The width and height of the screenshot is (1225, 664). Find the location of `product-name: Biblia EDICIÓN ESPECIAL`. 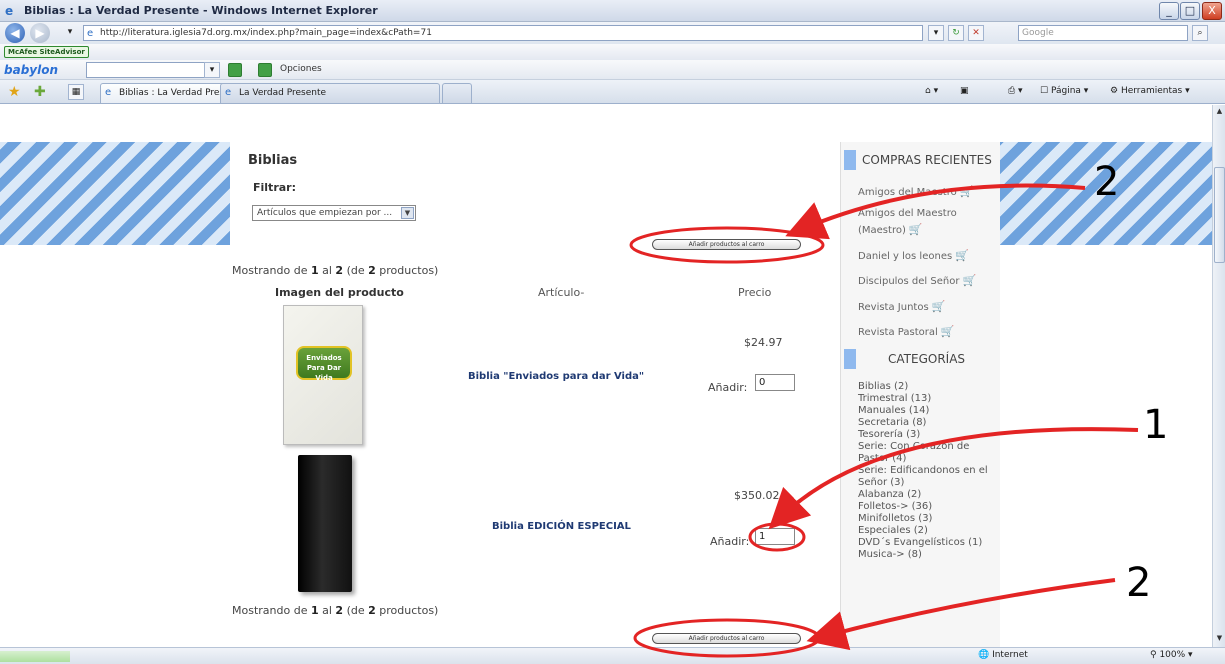

product-name: Biblia EDICIÓN ESPECIAL is located at coordinates (561, 526).